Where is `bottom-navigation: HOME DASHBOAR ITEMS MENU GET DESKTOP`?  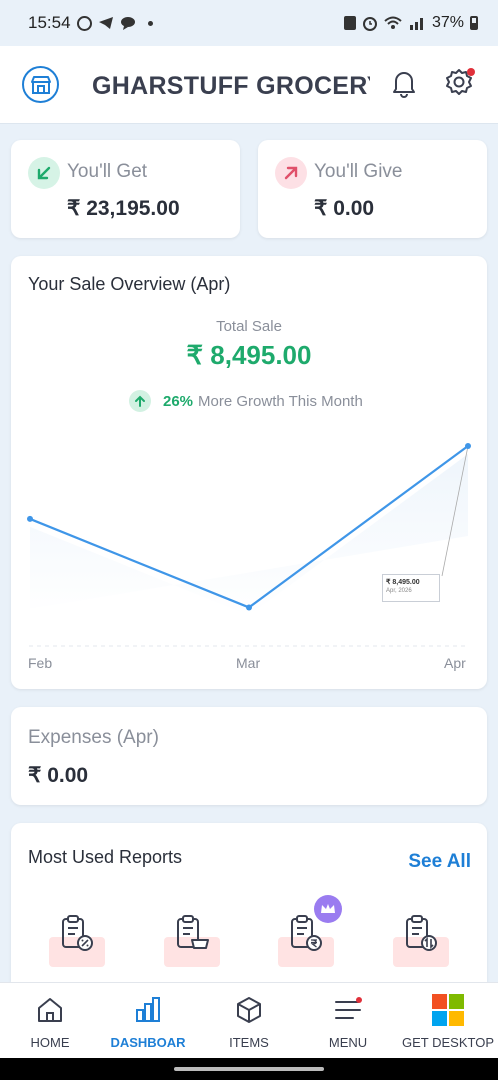 bottom-navigation: HOME DASHBOAR ITEMS MENU GET DESKTOP is located at coordinates (249, 1020).